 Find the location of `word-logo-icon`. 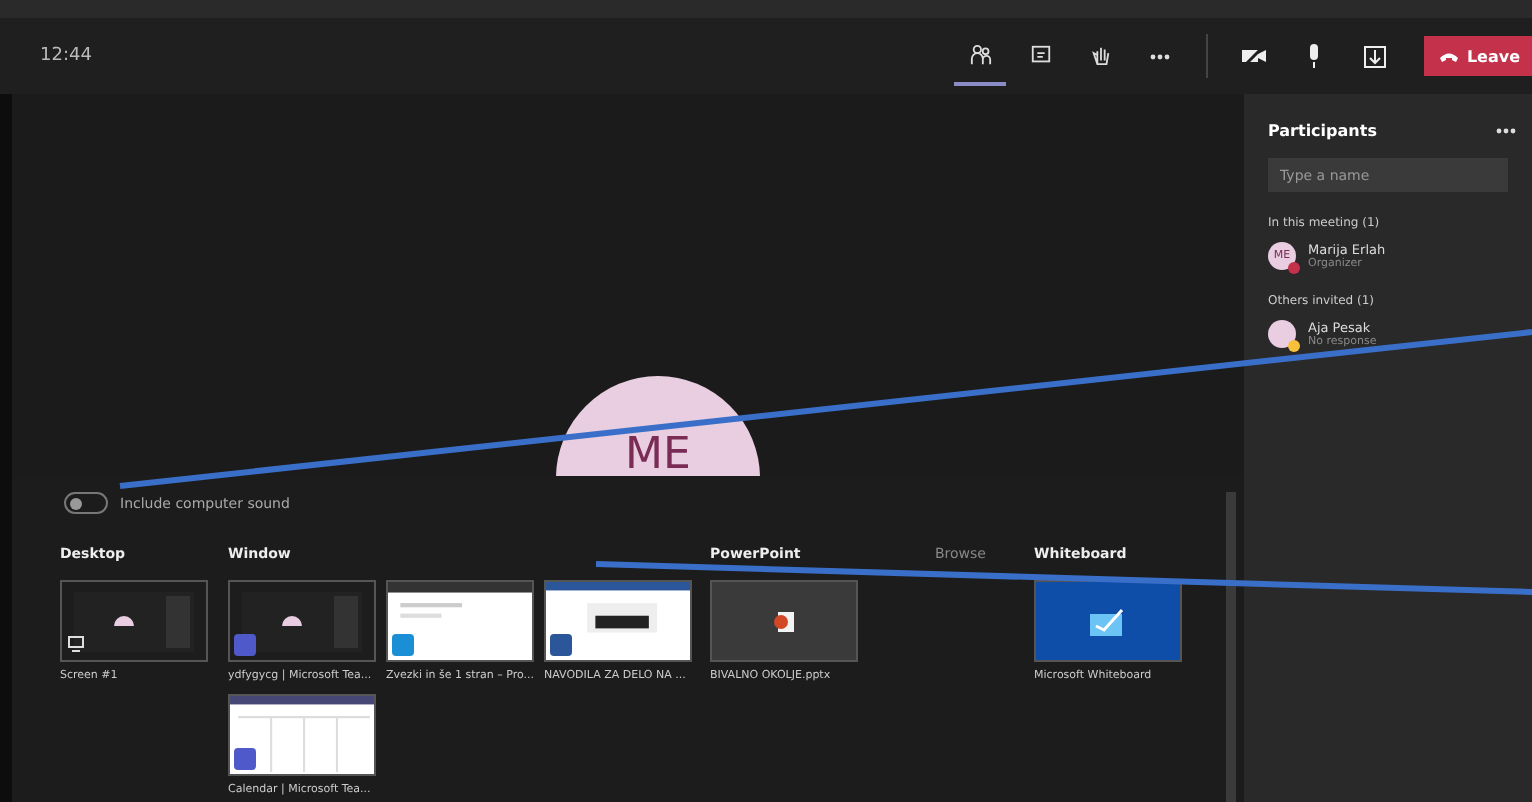

word-logo-icon is located at coordinates (561, 645).